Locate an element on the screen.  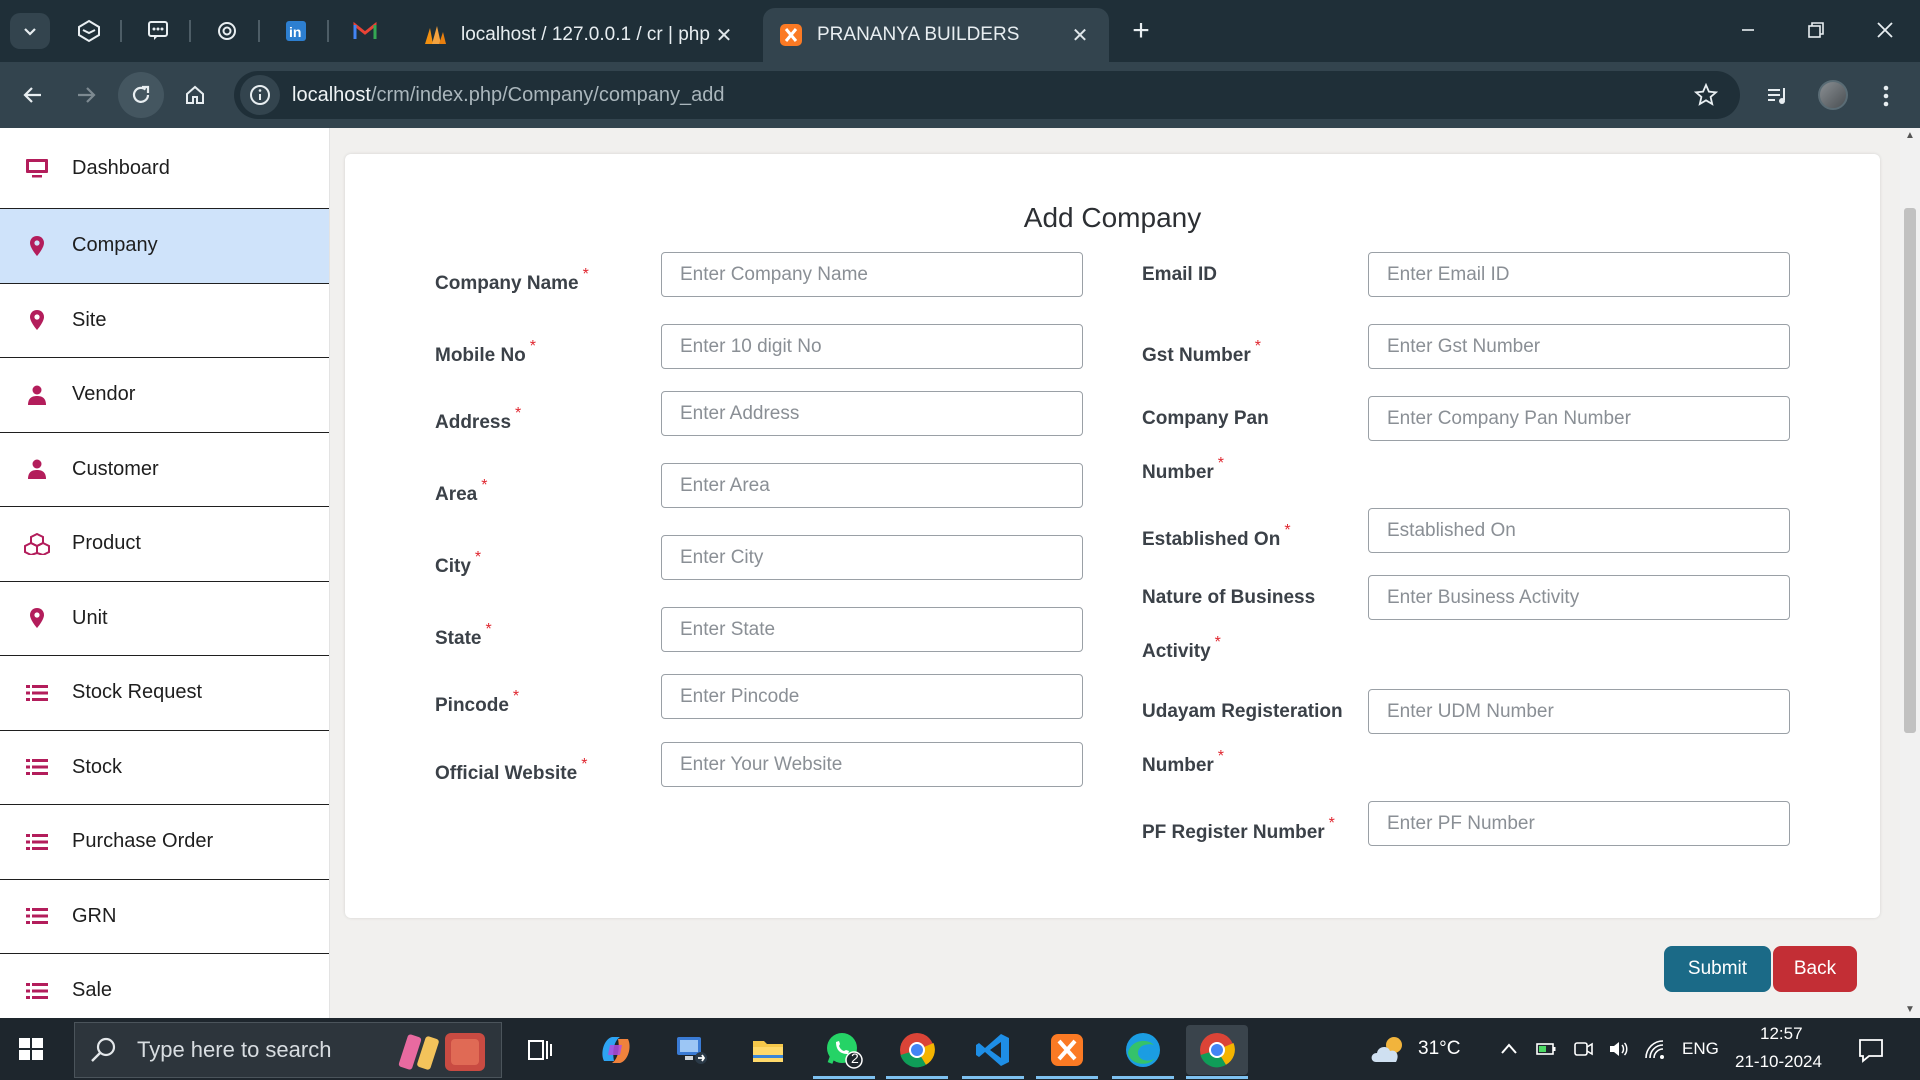
scroll-up-icon: ▲ is located at coordinates (1910, 136).